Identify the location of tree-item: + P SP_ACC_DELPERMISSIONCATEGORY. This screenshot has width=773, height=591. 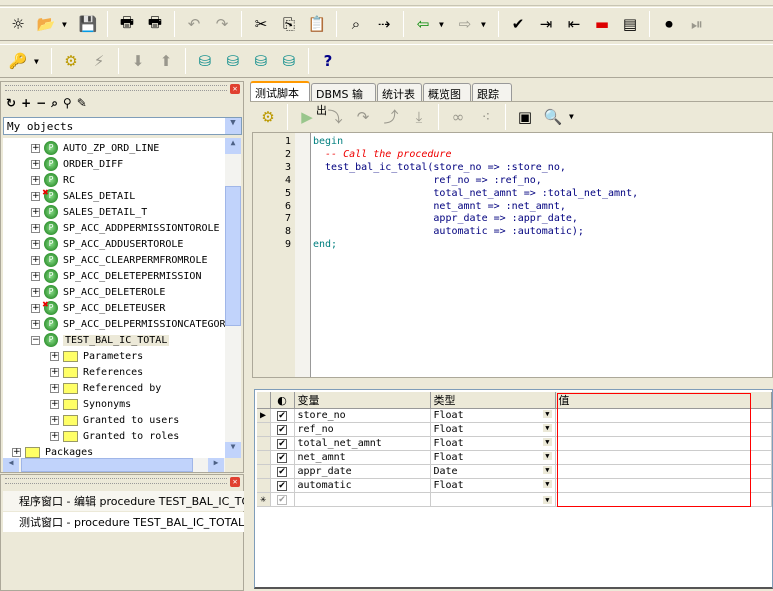
(128, 324).